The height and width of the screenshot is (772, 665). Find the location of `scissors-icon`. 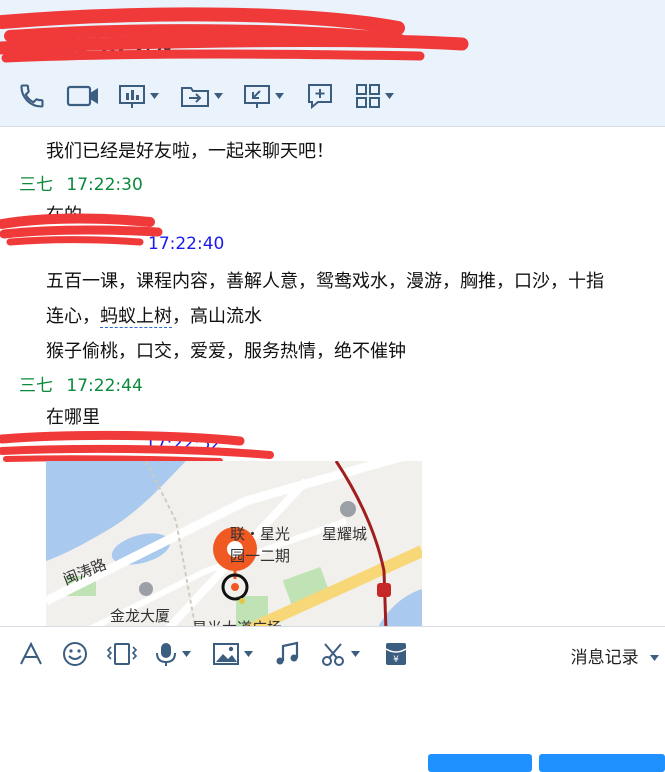

scissors-icon is located at coordinates (333, 654).